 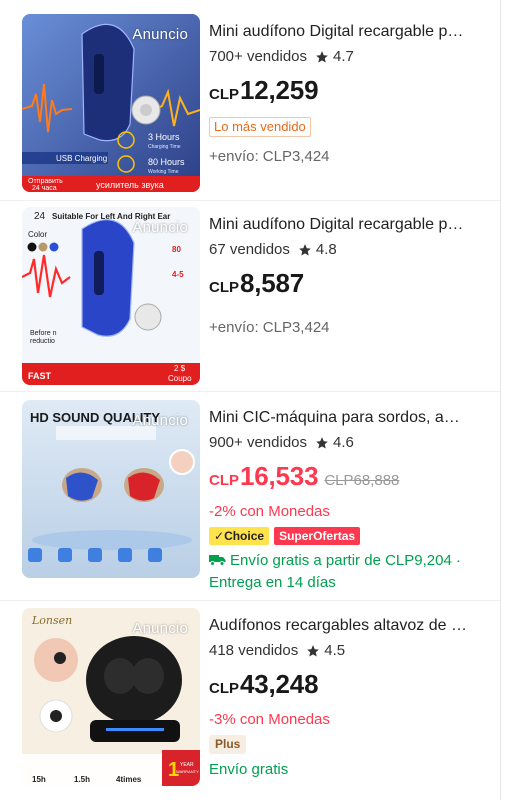 I want to click on rating: 4.5, so click(x=325, y=650).